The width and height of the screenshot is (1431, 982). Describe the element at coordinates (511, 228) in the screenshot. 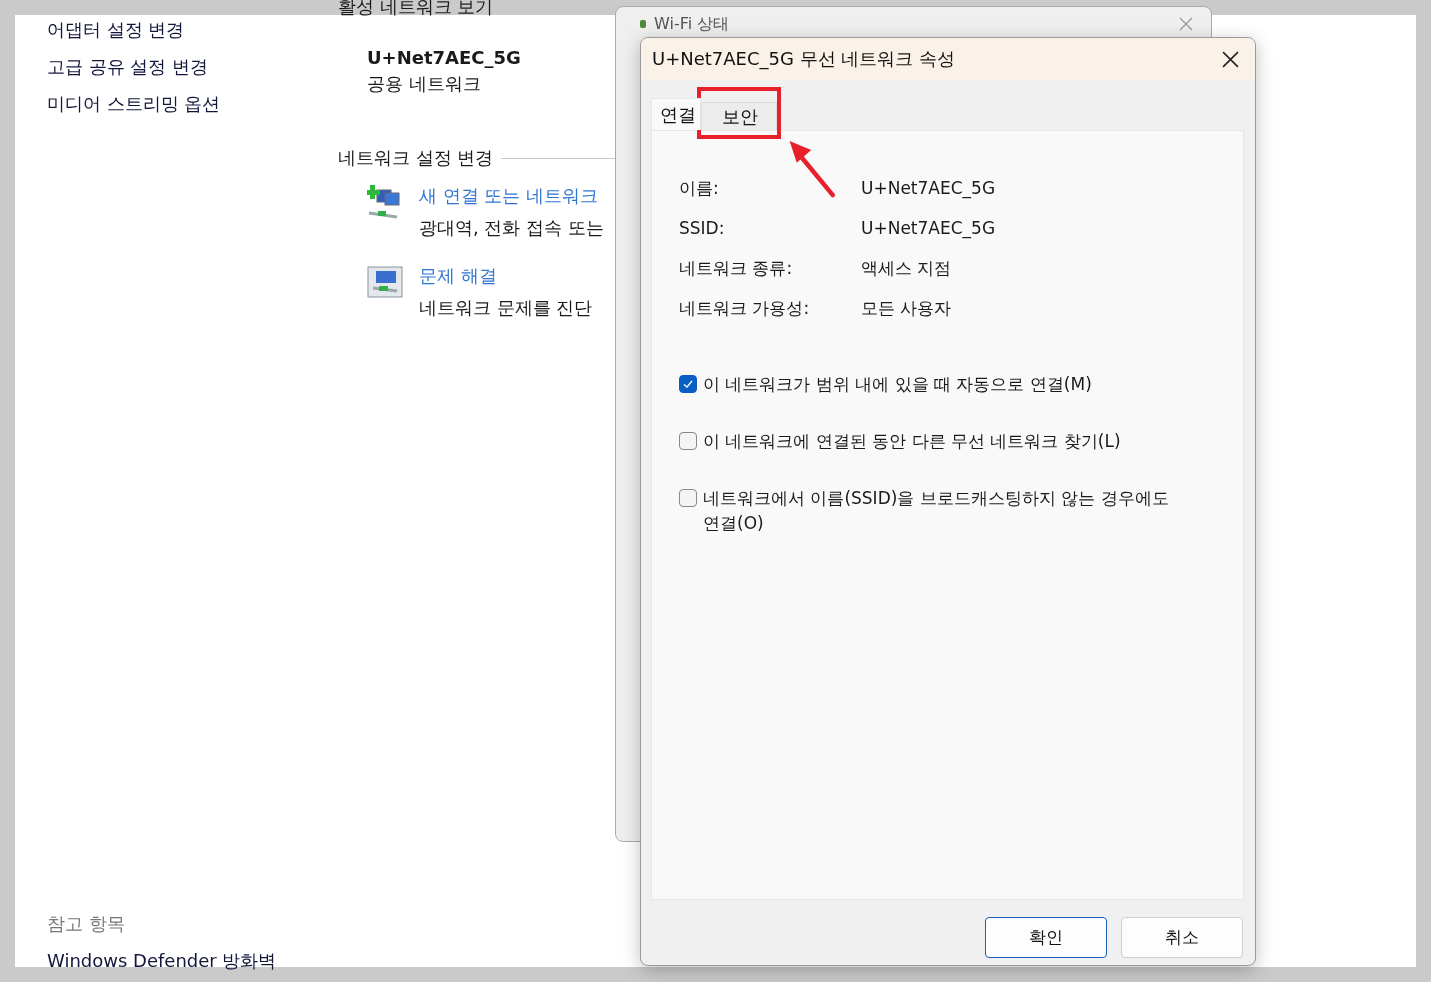

I see `task-description: 광대역, 전화 접속 또는` at that location.